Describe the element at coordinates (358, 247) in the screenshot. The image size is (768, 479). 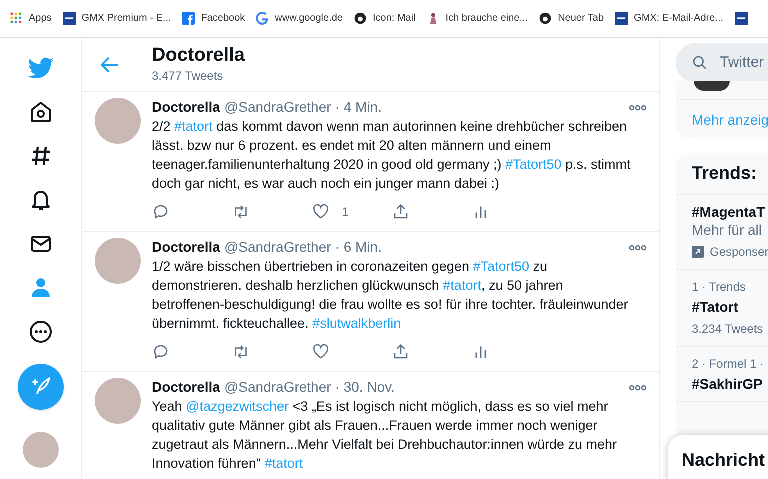
I see `timestamp: · 6 Min.` at that location.